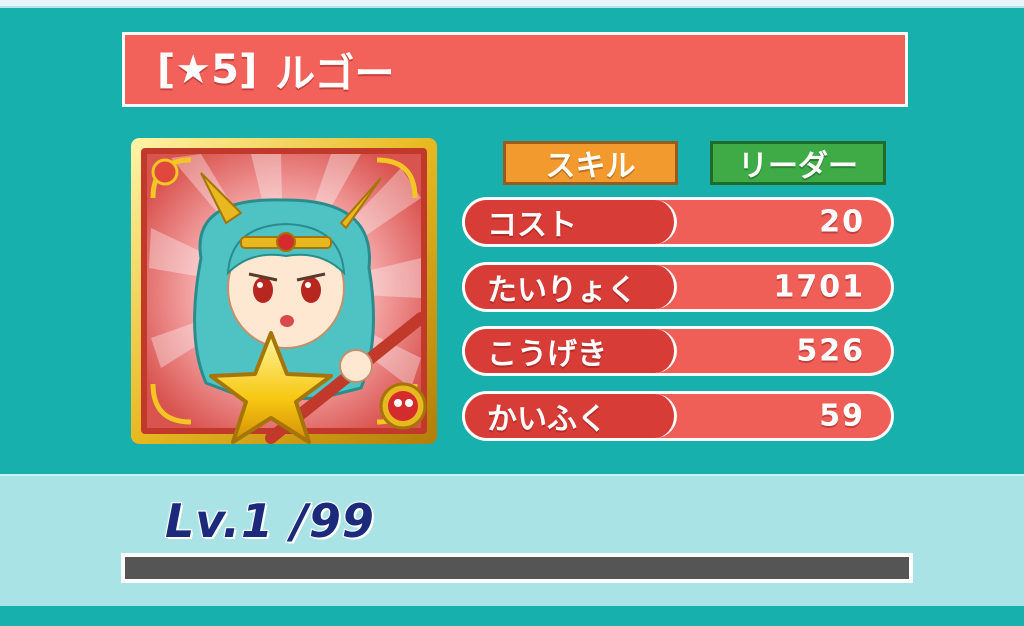  Describe the element at coordinates (830, 351) in the screenshot. I see `stat-value: 526` at that location.